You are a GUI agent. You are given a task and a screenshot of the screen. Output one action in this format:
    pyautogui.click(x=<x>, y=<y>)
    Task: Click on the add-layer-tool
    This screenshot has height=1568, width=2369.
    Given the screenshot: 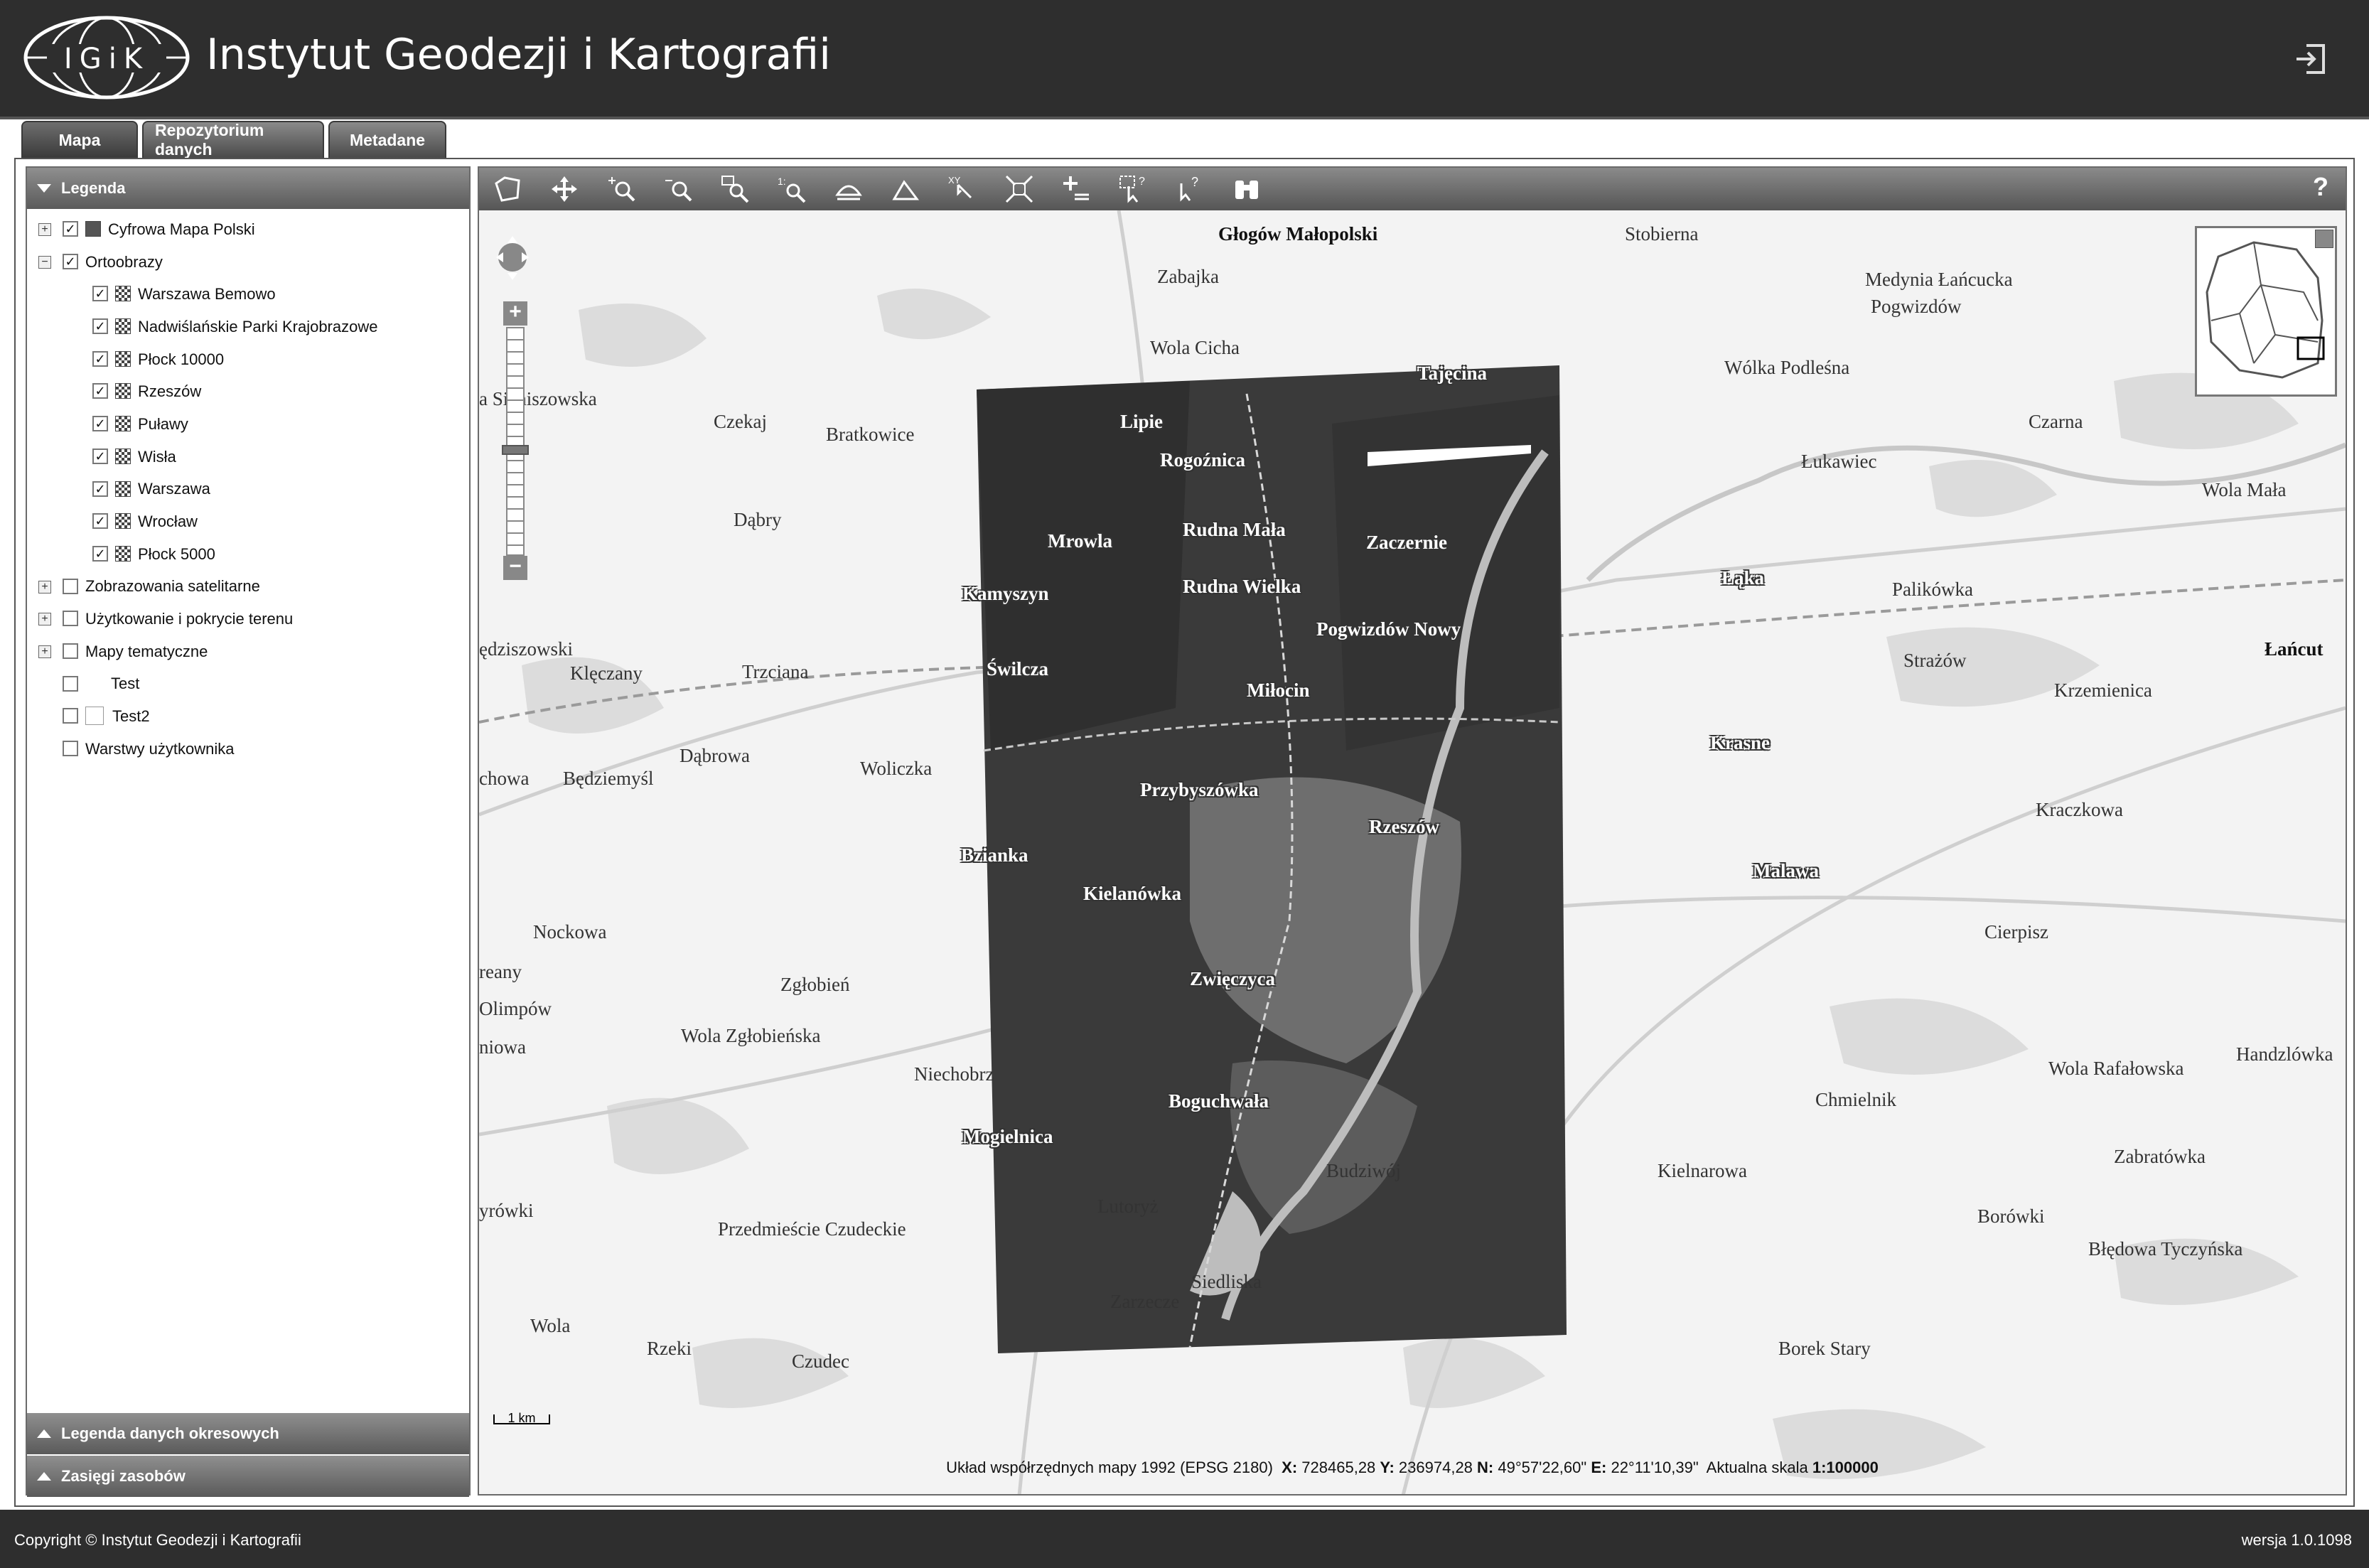 What is the action you would take?
    pyautogui.click(x=1077, y=189)
    